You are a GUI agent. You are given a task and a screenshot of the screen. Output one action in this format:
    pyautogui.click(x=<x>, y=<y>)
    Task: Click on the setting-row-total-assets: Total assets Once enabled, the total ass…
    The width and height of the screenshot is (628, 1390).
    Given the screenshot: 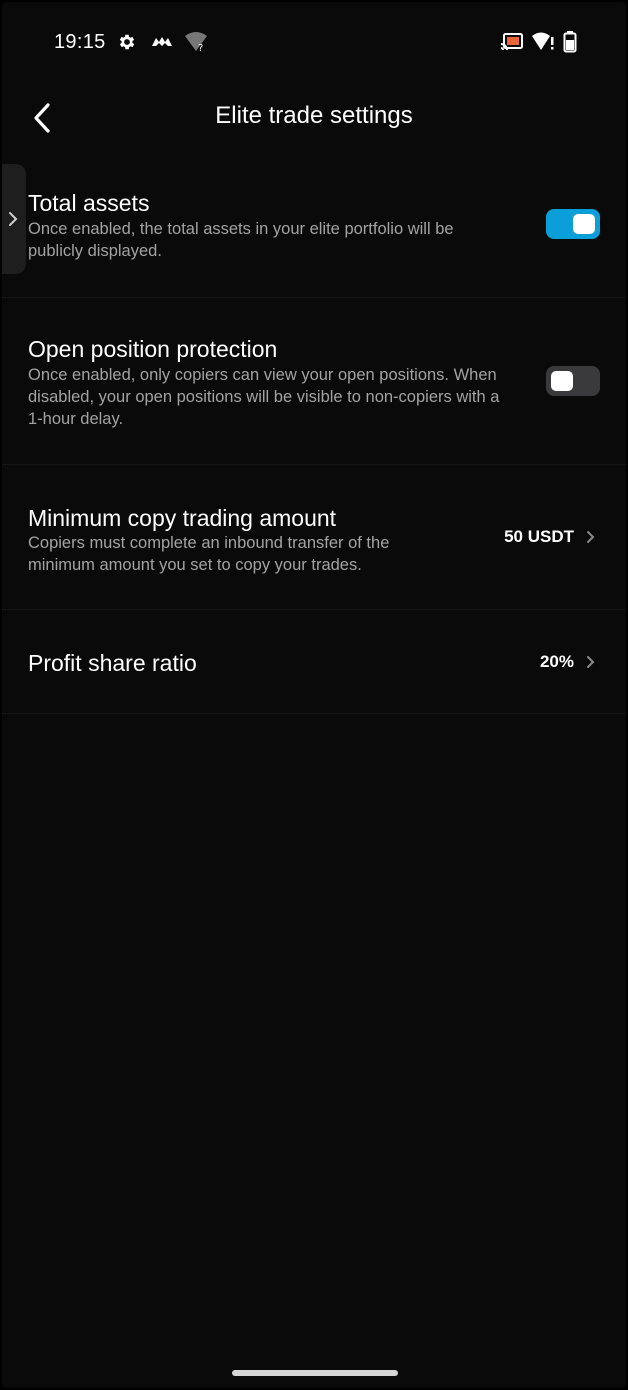 What is the action you would take?
    pyautogui.click(x=314, y=230)
    